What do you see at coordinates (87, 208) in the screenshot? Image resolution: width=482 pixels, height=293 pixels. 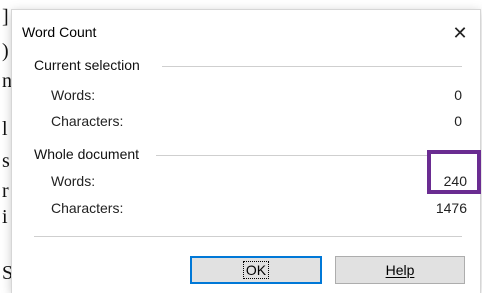 I see `document-characters-label: Characters:` at bounding box center [87, 208].